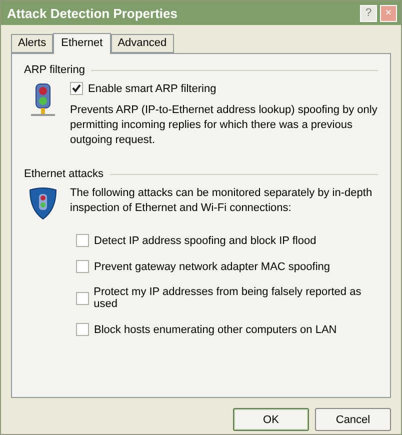 The width and height of the screenshot is (402, 435). I want to click on checkbox: Detect IP address spoofing and block IP flood, so click(227, 240).